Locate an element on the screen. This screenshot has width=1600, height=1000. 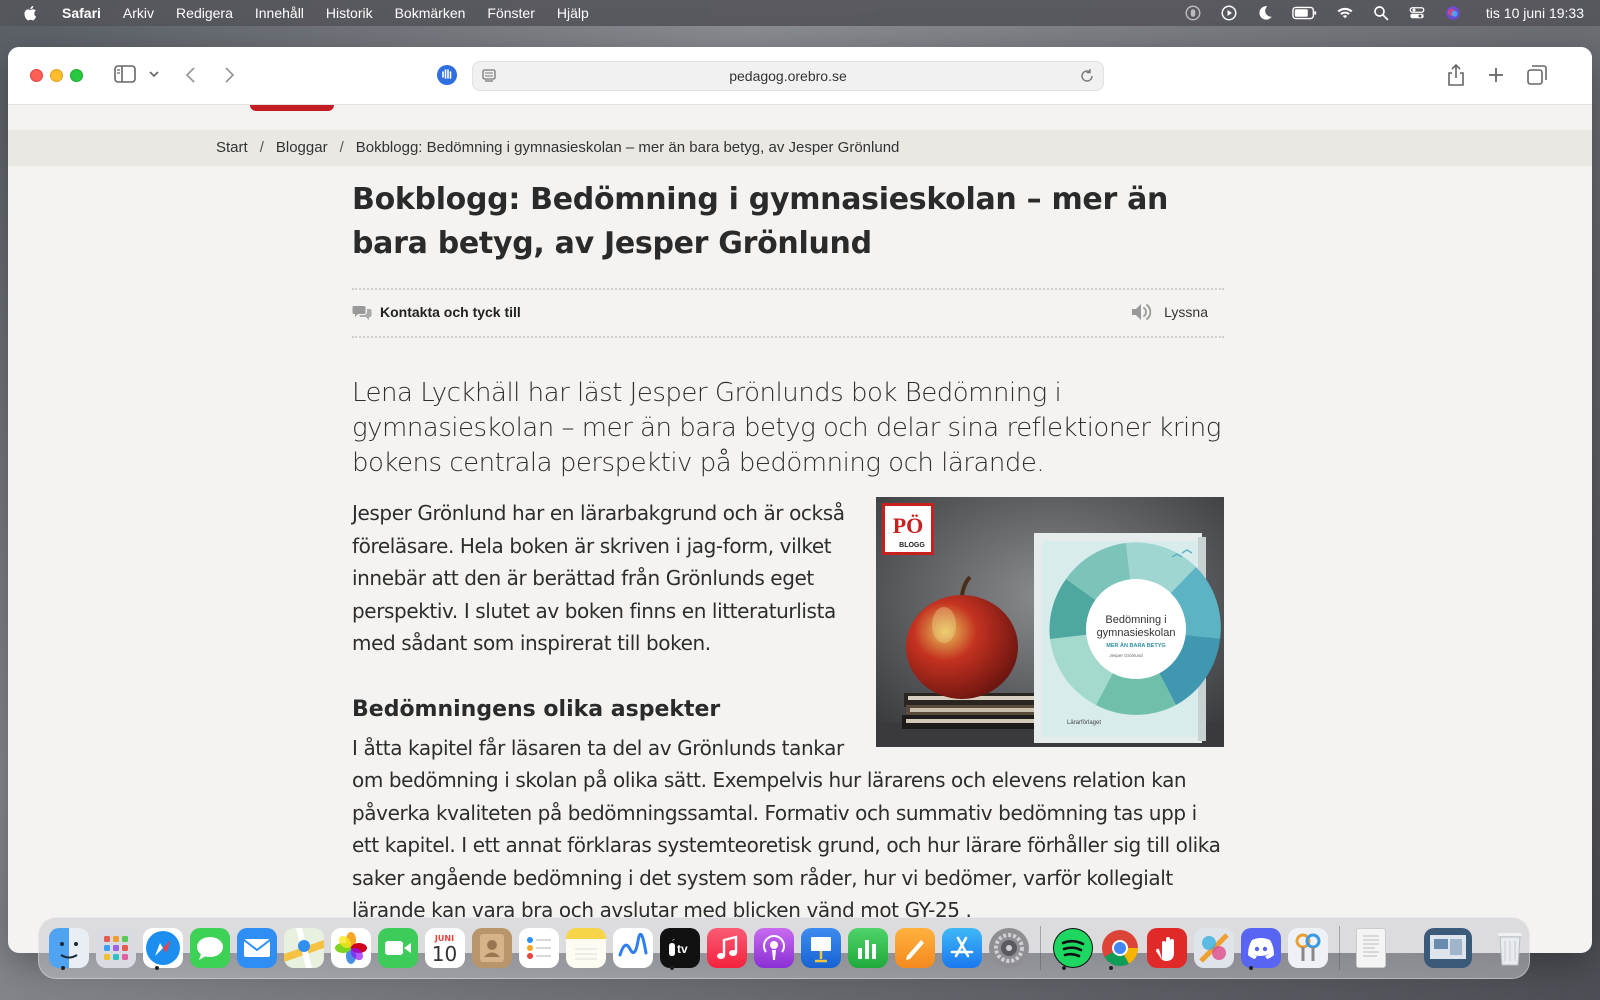
sidebar-icon is located at coordinates (125, 74).